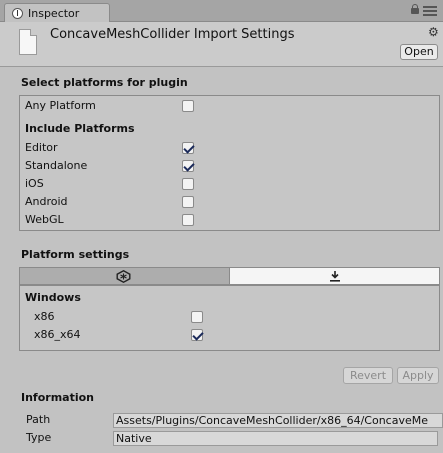 The width and height of the screenshot is (443, 453). I want to click on platform-settings-box: Windows x86 x86_x64, so click(229, 318).